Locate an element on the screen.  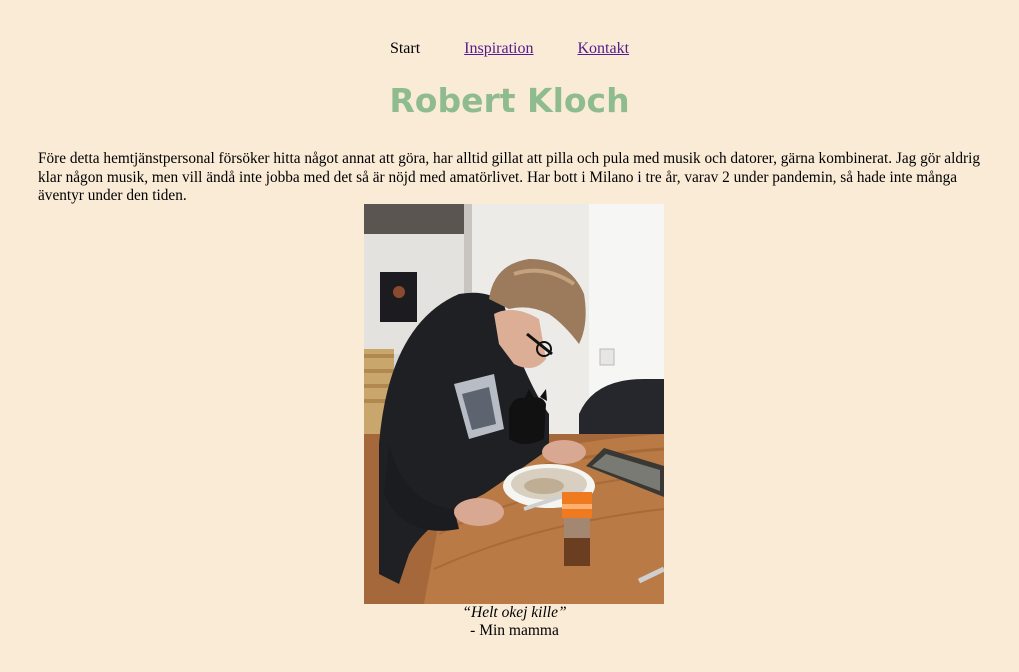
page-title: Robert Kloch is located at coordinates (509, 100).